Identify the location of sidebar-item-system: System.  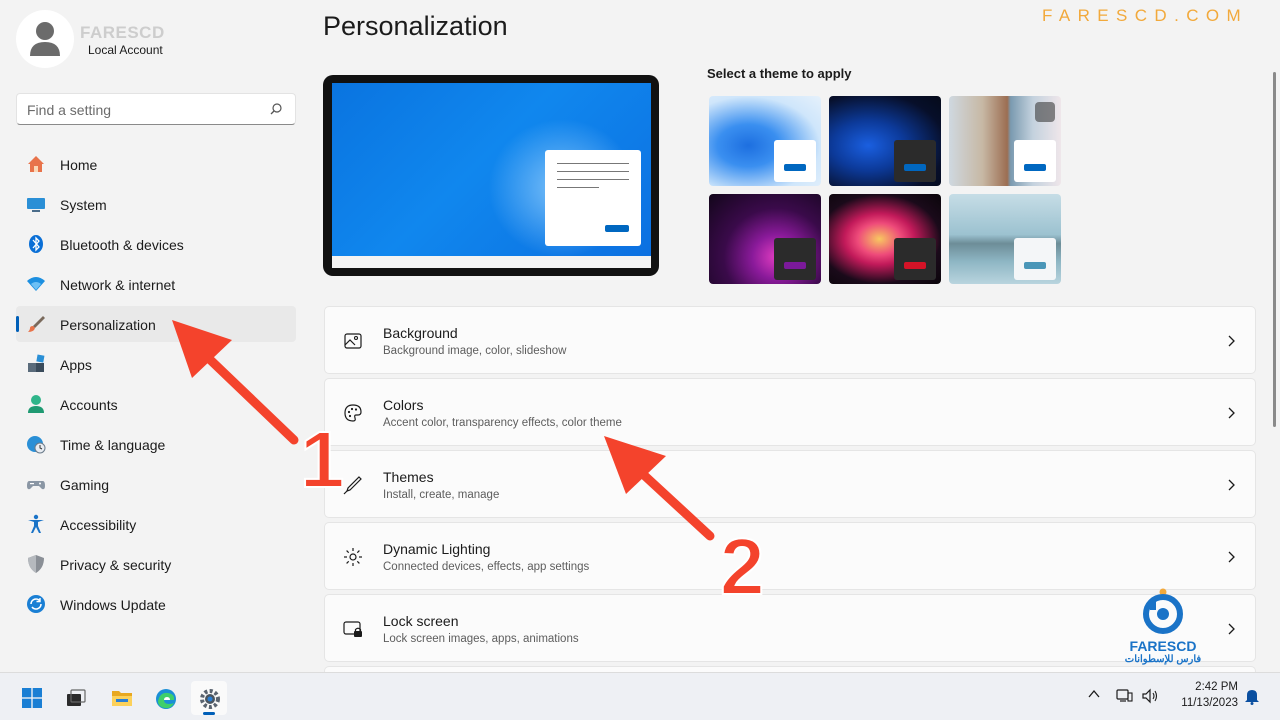
(156, 204).